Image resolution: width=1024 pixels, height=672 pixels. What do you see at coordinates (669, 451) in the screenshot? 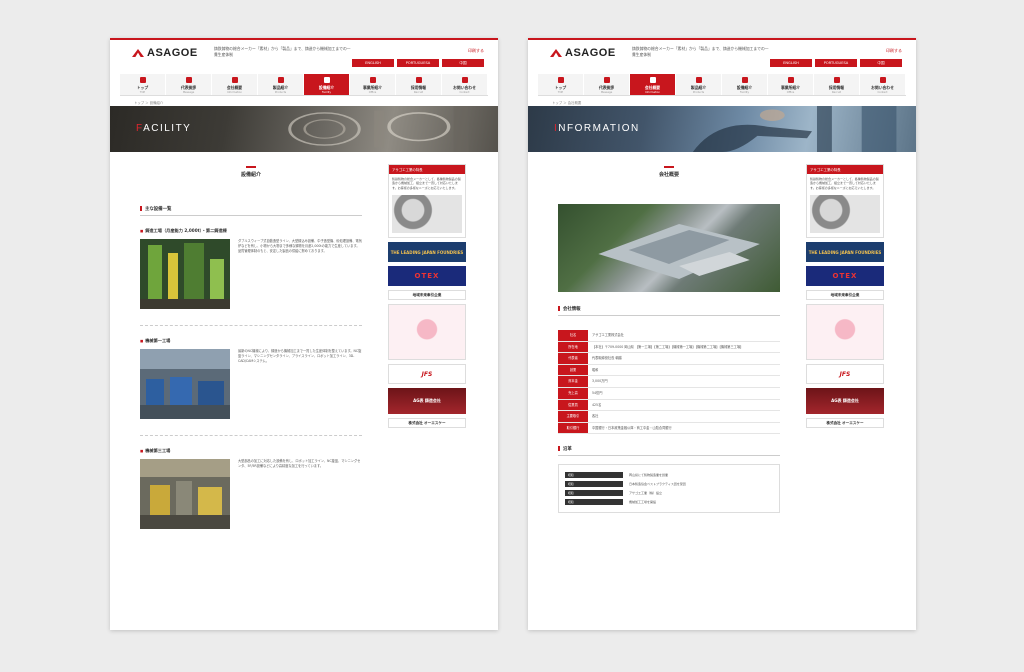
I see `history-heading: 沿革` at bounding box center [669, 451].